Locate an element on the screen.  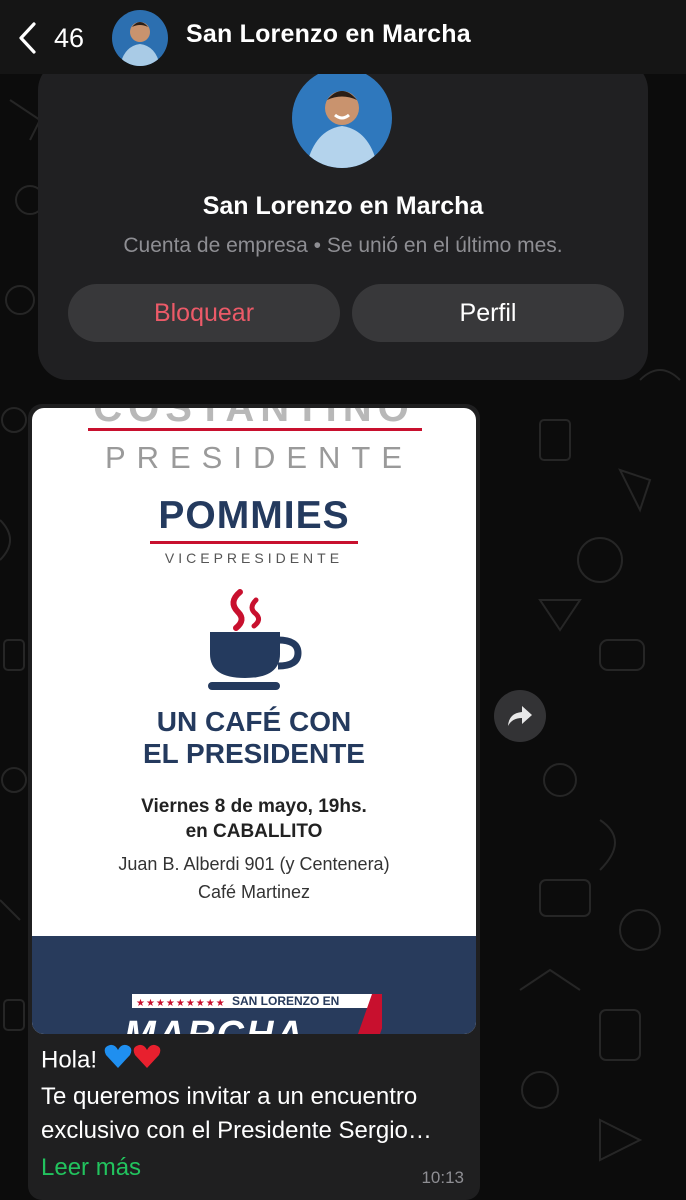
flyer-date-line: Viernes 8 de mayo, 19hs. is located at coordinates (254, 806).